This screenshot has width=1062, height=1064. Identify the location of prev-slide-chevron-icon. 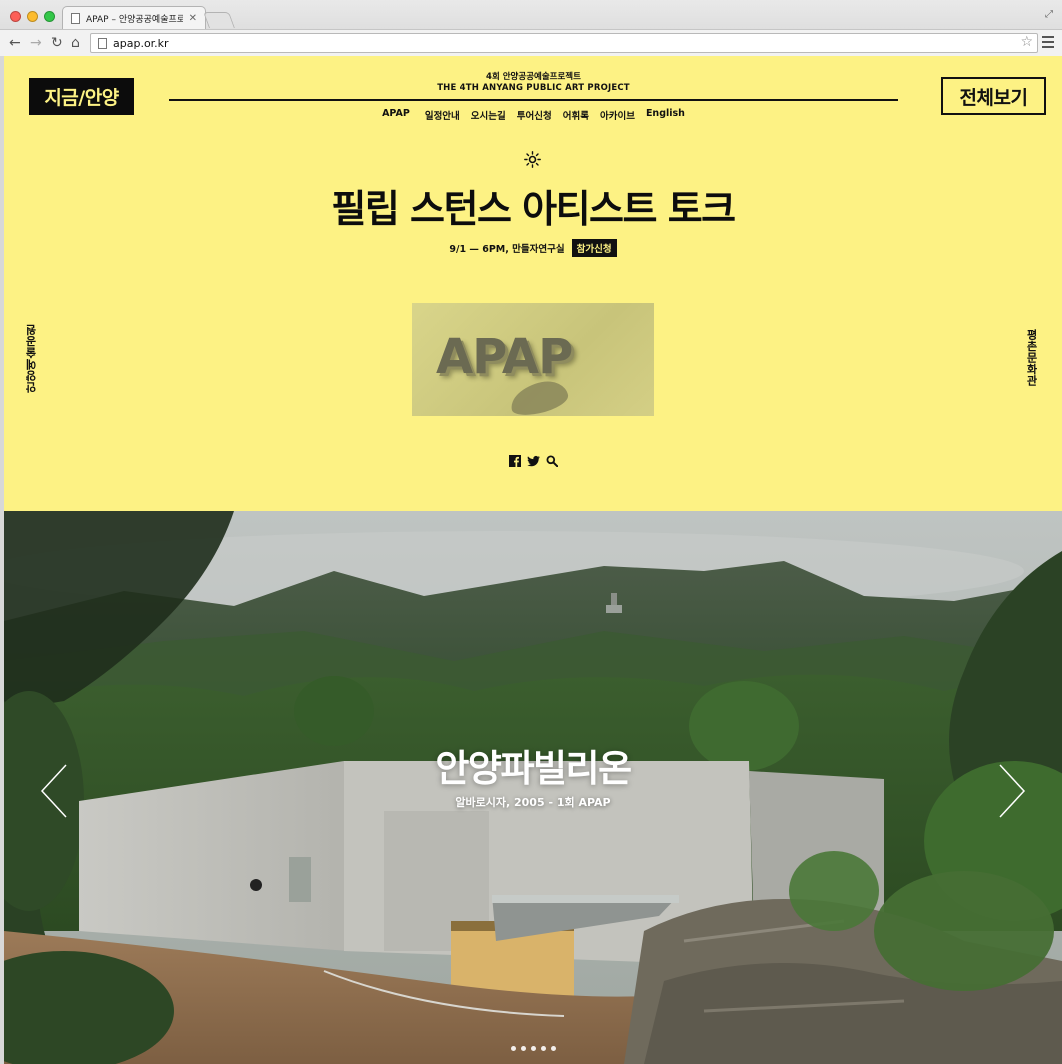
(58, 791).